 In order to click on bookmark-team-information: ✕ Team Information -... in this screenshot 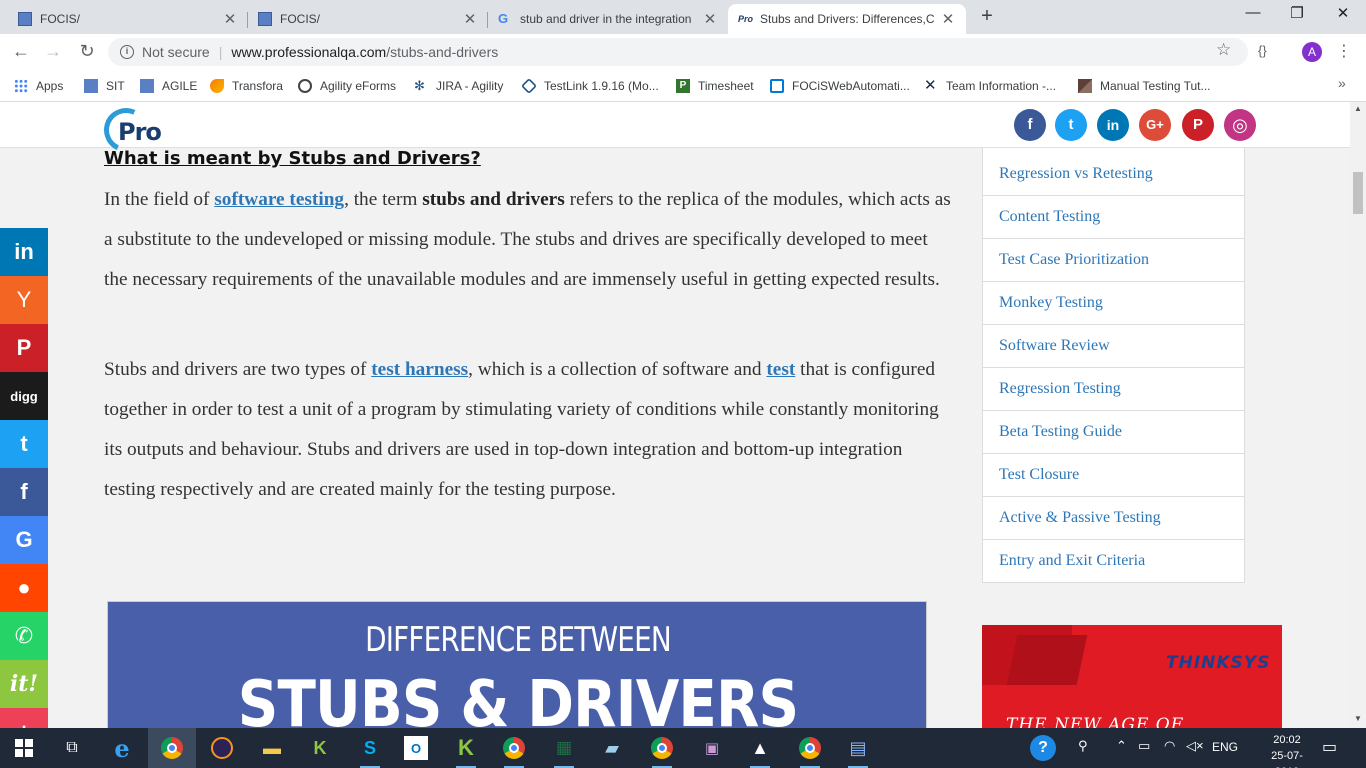, I will do `click(990, 86)`.